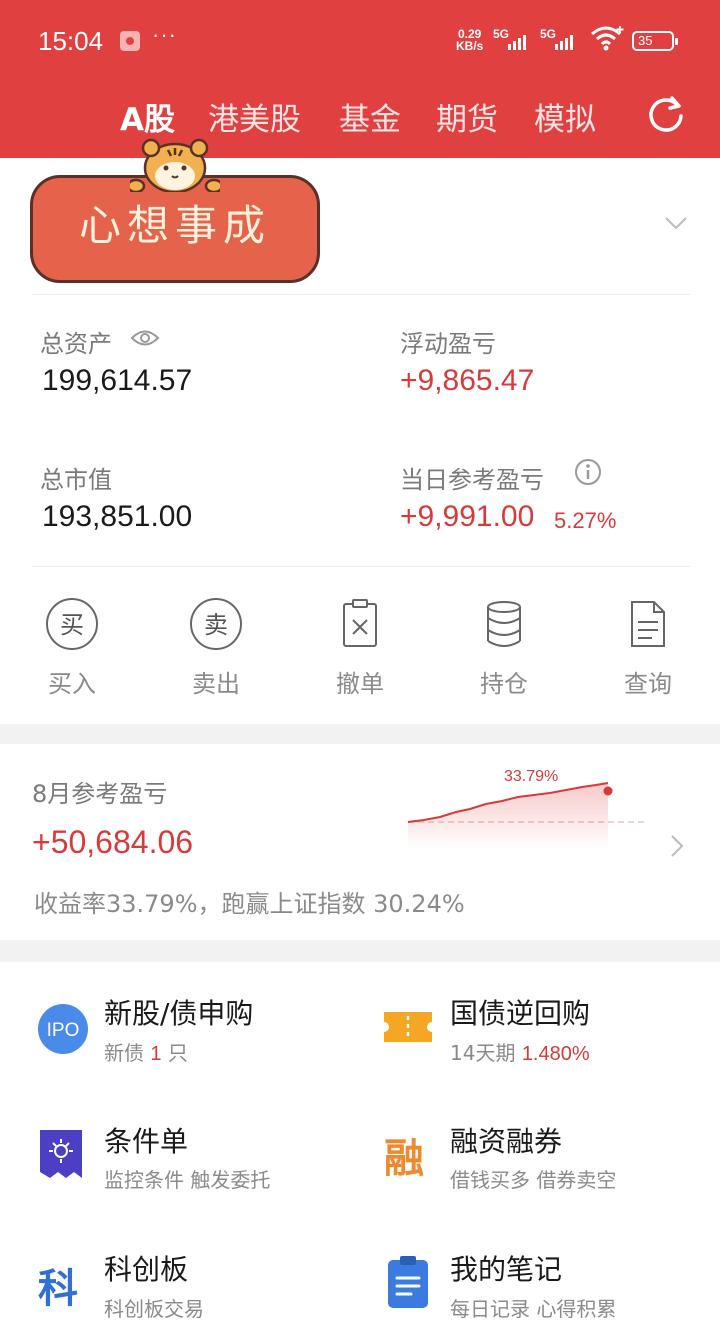  I want to click on signal2-bars-icon, so click(564, 41).